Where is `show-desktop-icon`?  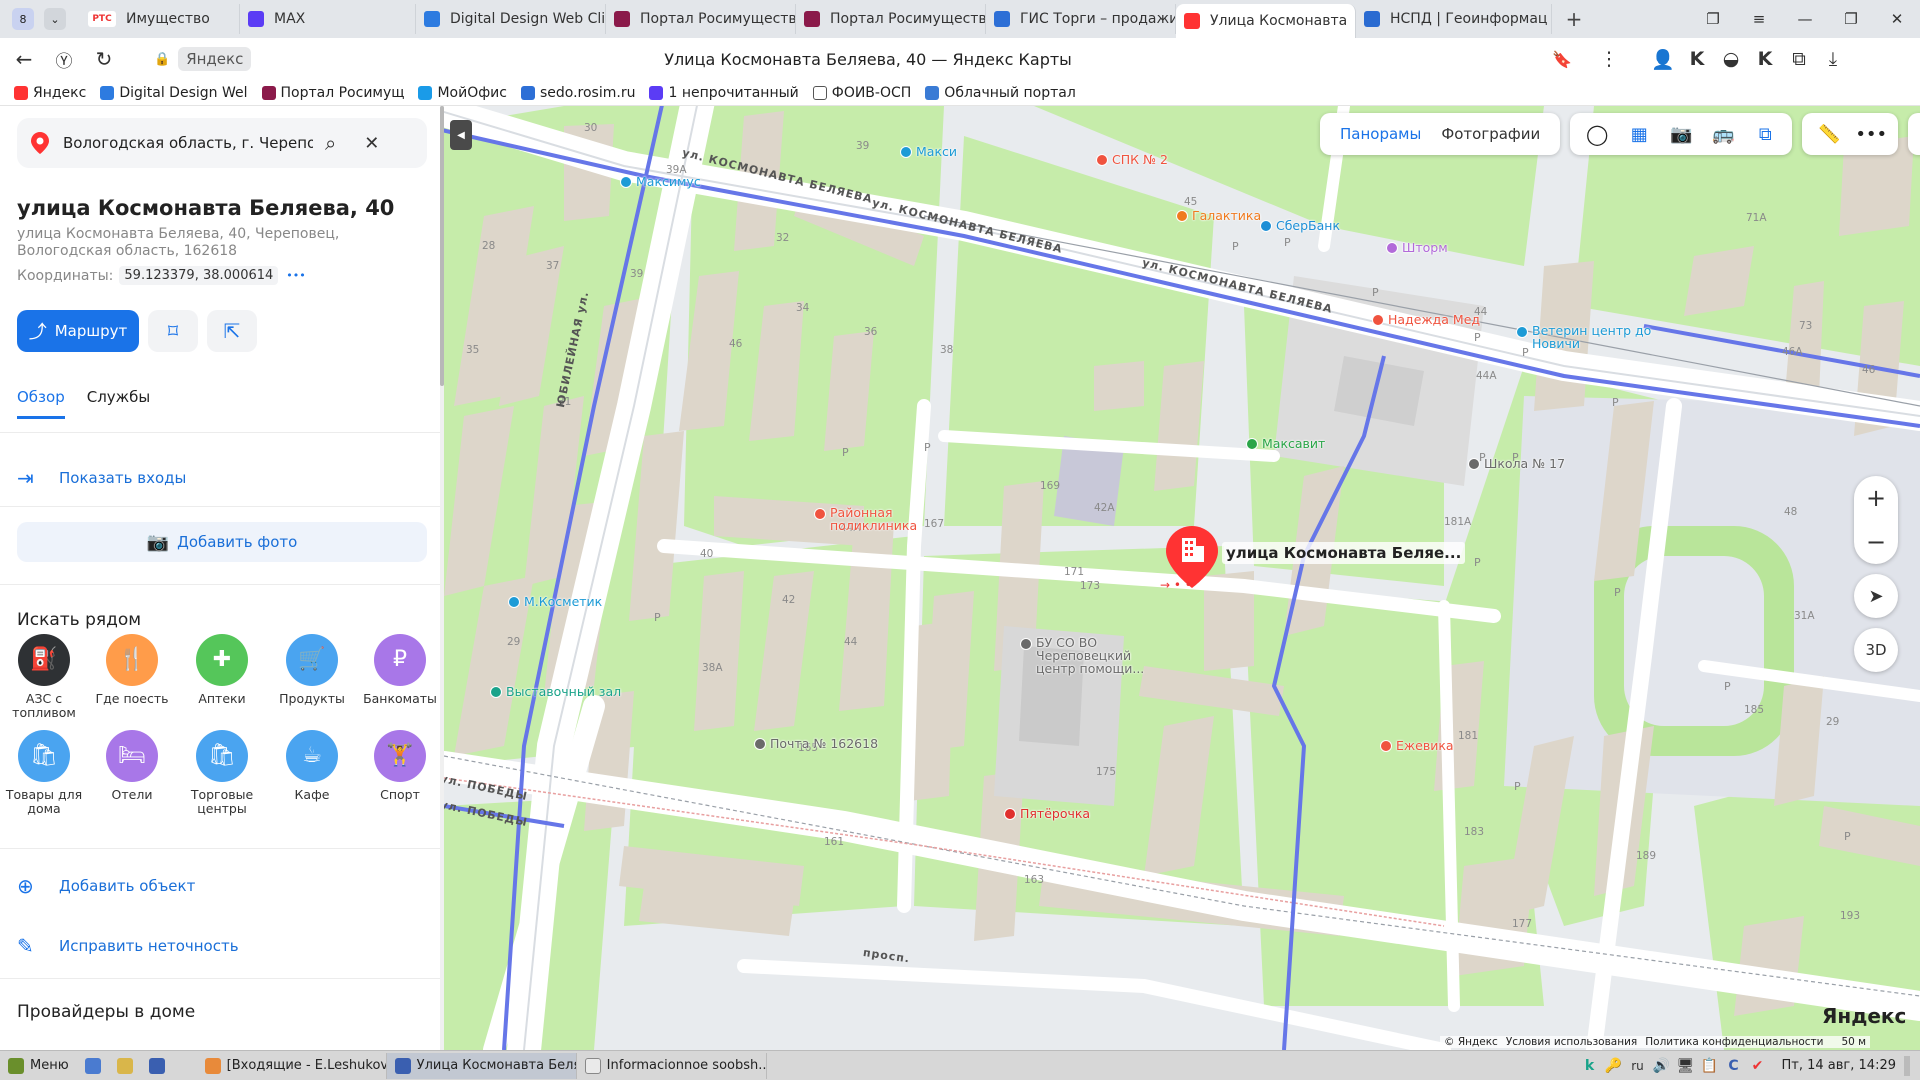 show-desktop-icon is located at coordinates (96, 1066).